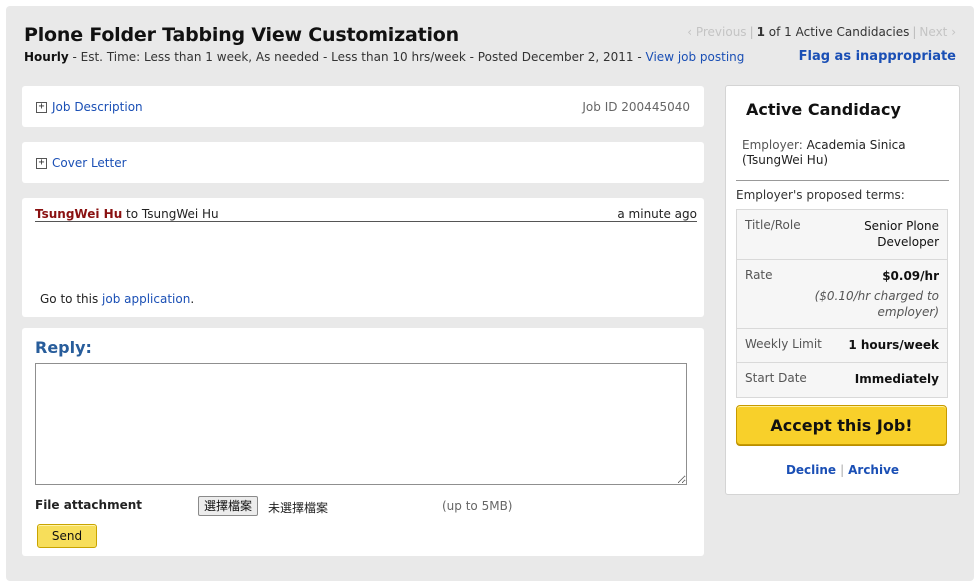 The height and width of the screenshot is (586, 980). I want to click on term-row: Weekly Limit 1 hours/week, so click(842, 346).